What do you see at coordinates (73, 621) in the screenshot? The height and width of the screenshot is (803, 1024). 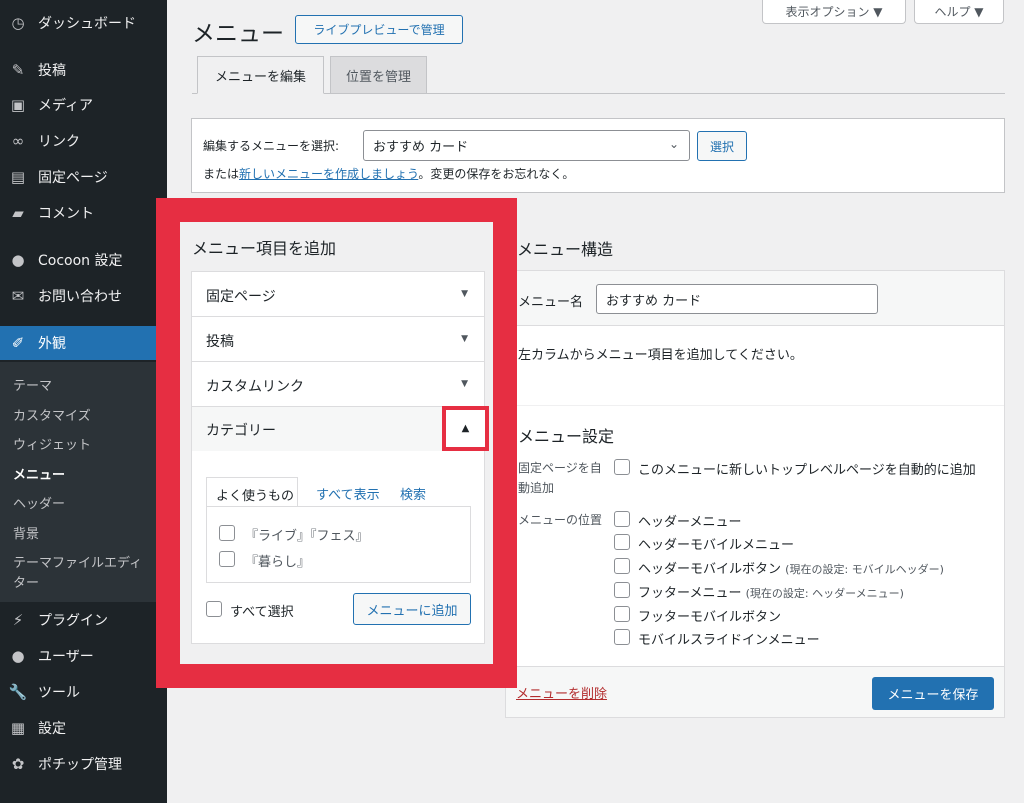 I see `nav-label: プラグイン` at bounding box center [73, 621].